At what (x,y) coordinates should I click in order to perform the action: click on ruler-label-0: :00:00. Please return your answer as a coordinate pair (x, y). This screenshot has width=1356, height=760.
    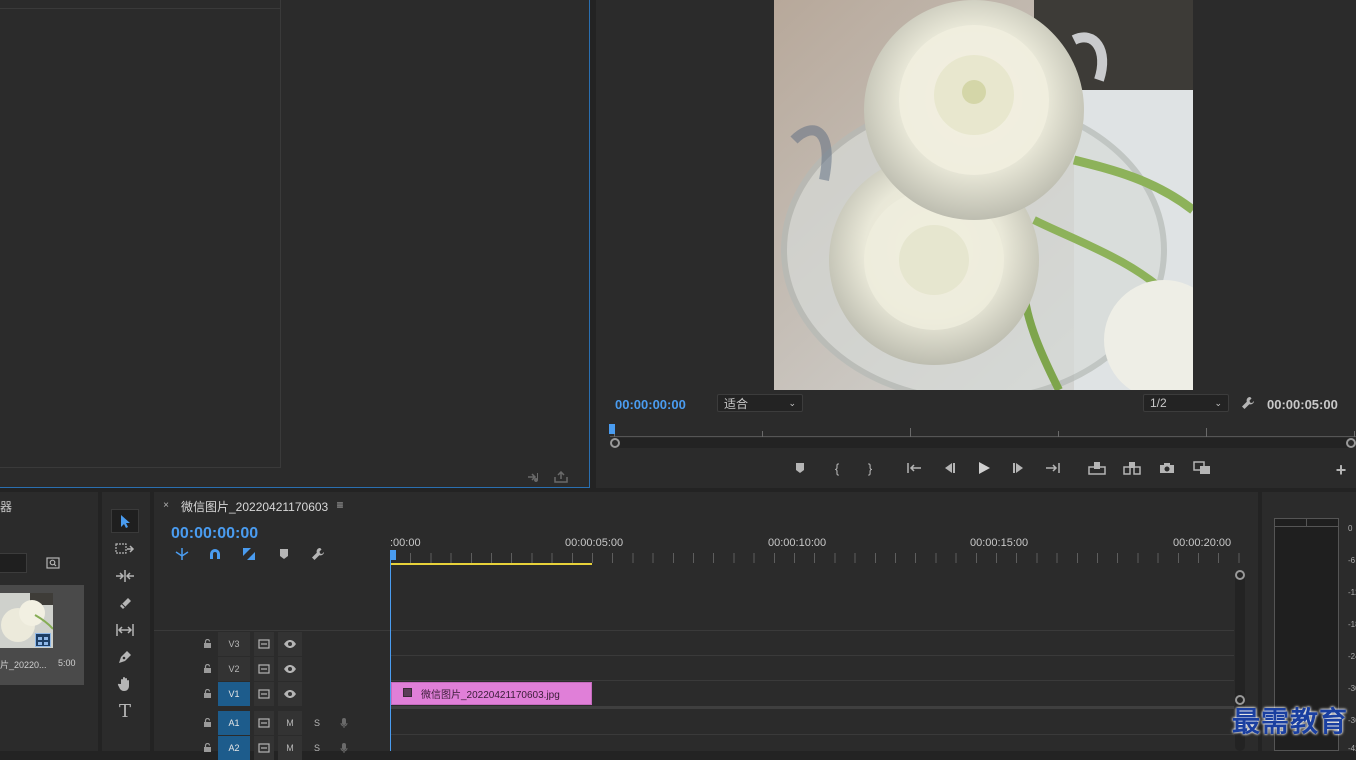
    Looking at the image, I should click on (405, 543).